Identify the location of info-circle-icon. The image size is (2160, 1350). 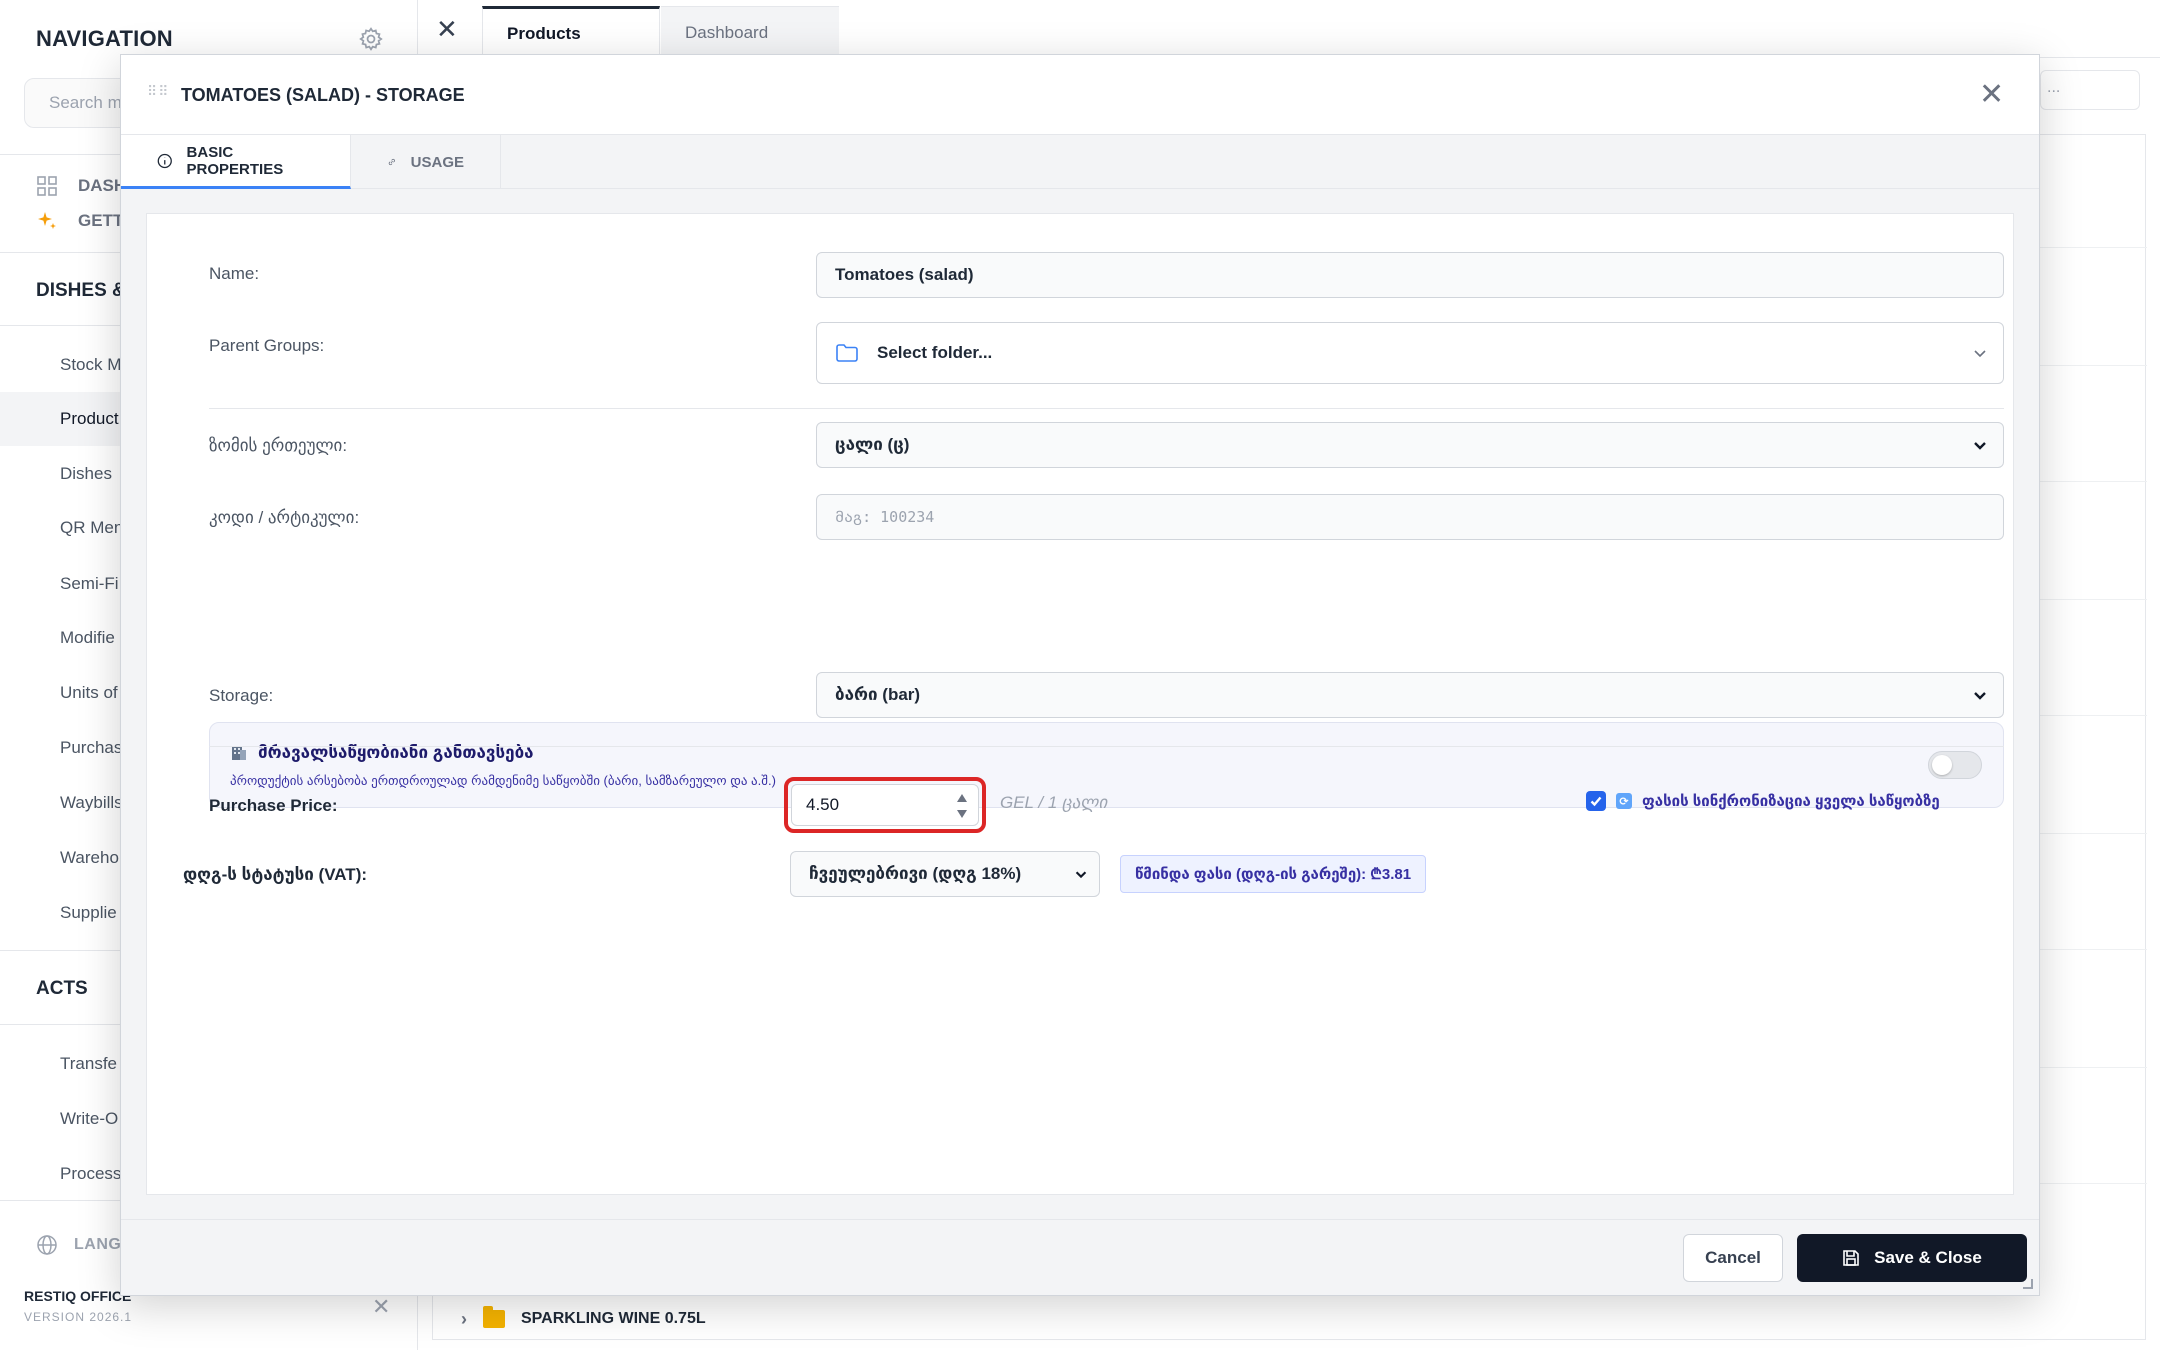
(164, 160).